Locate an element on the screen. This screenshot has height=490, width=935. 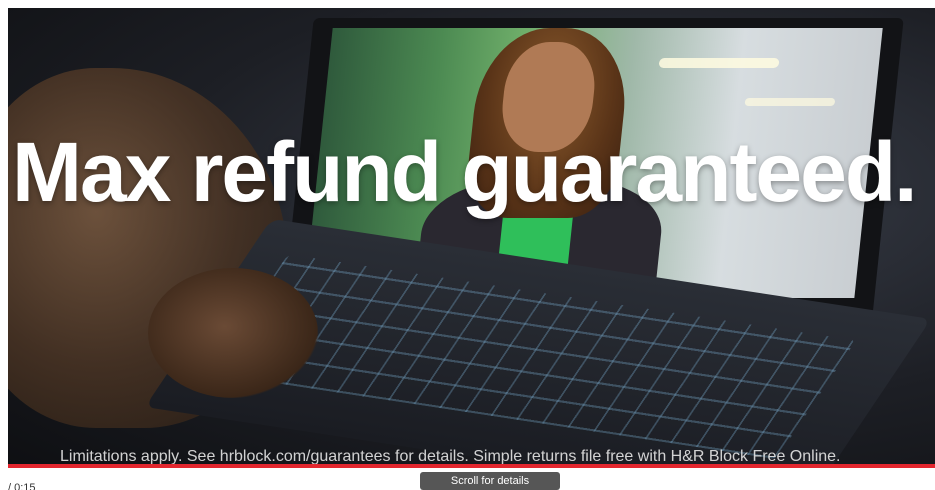
time-display: / 0:15 is located at coordinates (22, 486).